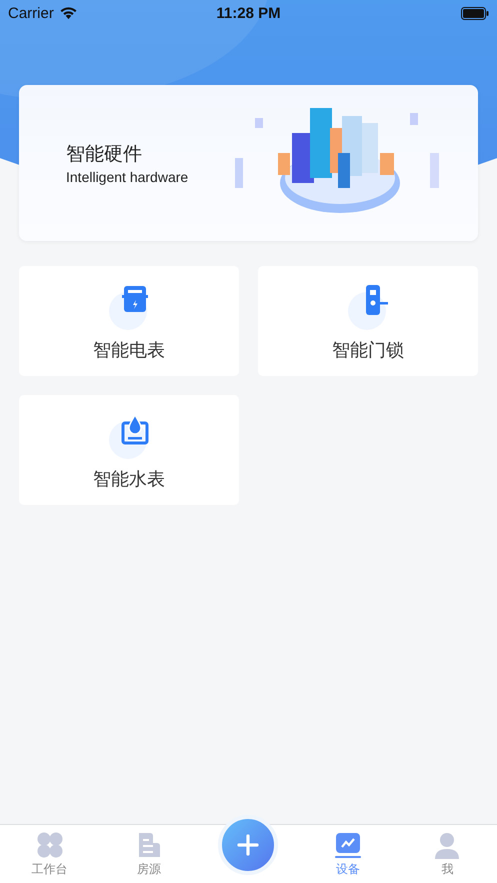  I want to click on clock-time: 11:28 PM, so click(248, 13).